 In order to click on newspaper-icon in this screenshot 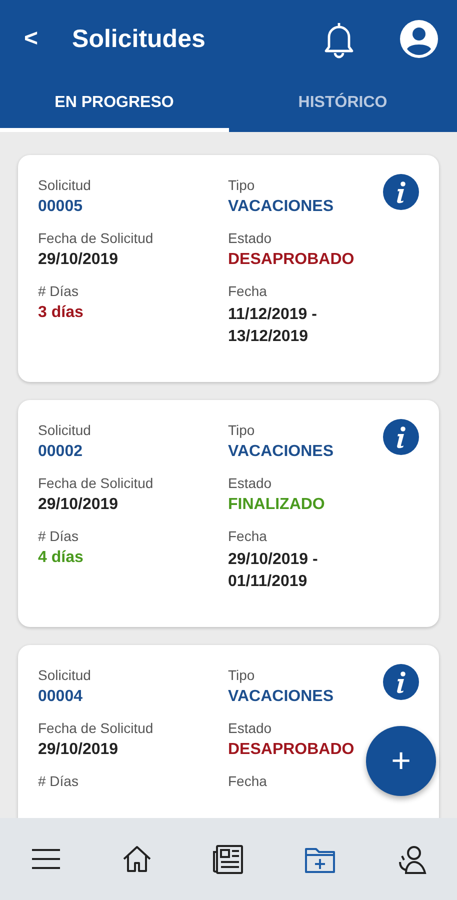, I will do `click(228, 859)`.